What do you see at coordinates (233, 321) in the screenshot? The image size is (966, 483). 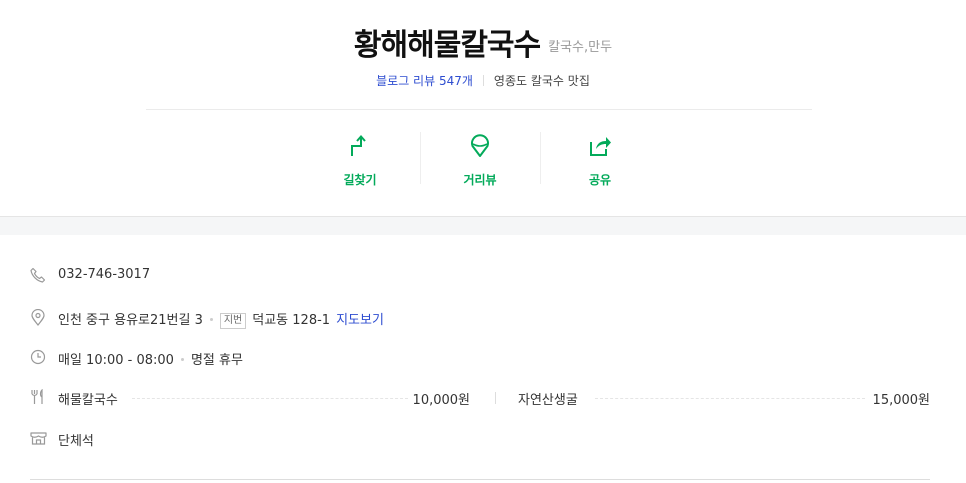 I see `lot-address-tag: 지번` at bounding box center [233, 321].